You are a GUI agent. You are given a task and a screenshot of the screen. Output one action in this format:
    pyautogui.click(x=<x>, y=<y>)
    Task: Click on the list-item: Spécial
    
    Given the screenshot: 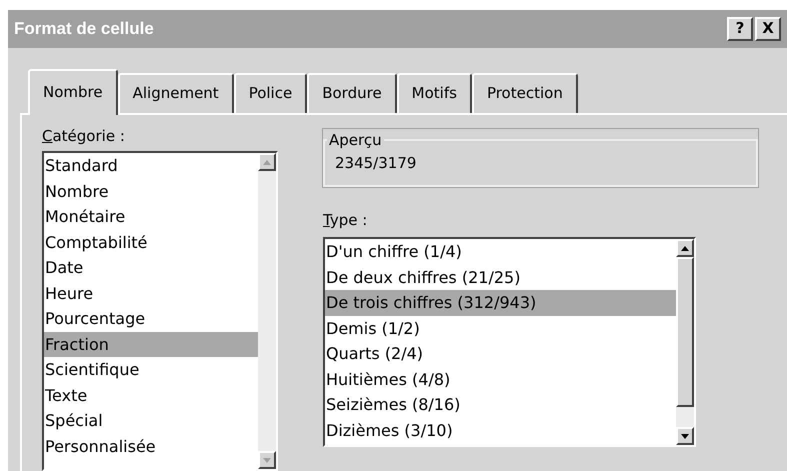 What is the action you would take?
    pyautogui.click(x=151, y=421)
    